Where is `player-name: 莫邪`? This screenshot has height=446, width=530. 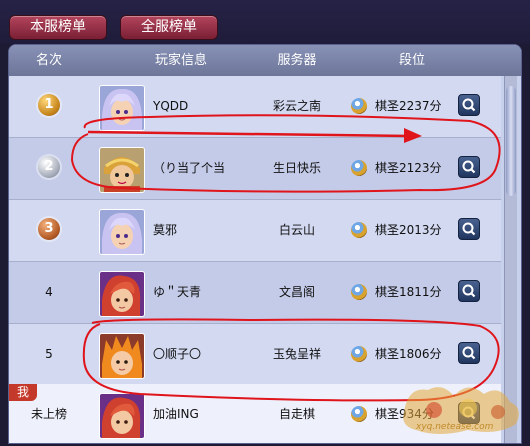
player-name: 莫邪 is located at coordinates (165, 230).